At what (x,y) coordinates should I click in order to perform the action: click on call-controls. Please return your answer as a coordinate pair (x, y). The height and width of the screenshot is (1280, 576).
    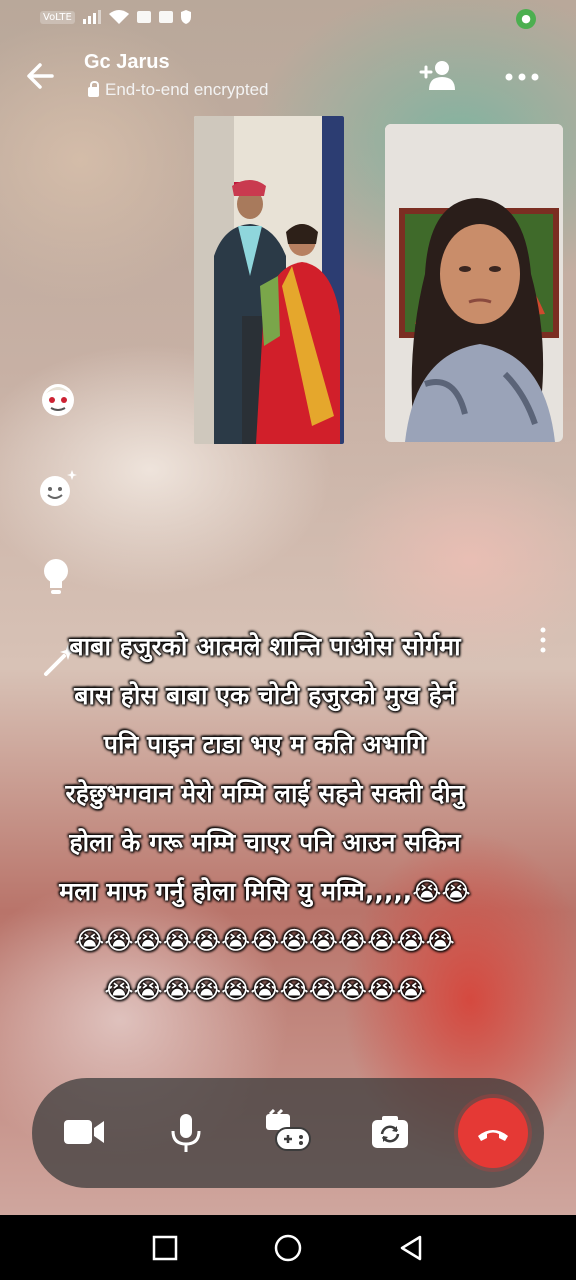
    Looking at the image, I should click on (288, 1133).